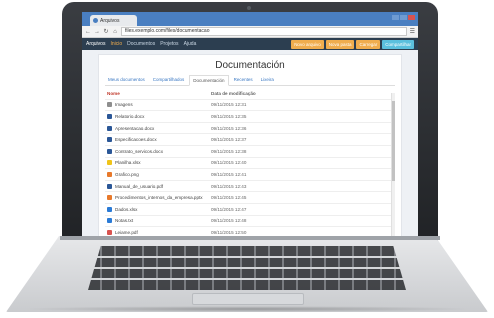  What do you see at coordinates (134, 128) in the screenshot?
I see `file-name: Apresentacao.docx` at bounding box center [134, 128].